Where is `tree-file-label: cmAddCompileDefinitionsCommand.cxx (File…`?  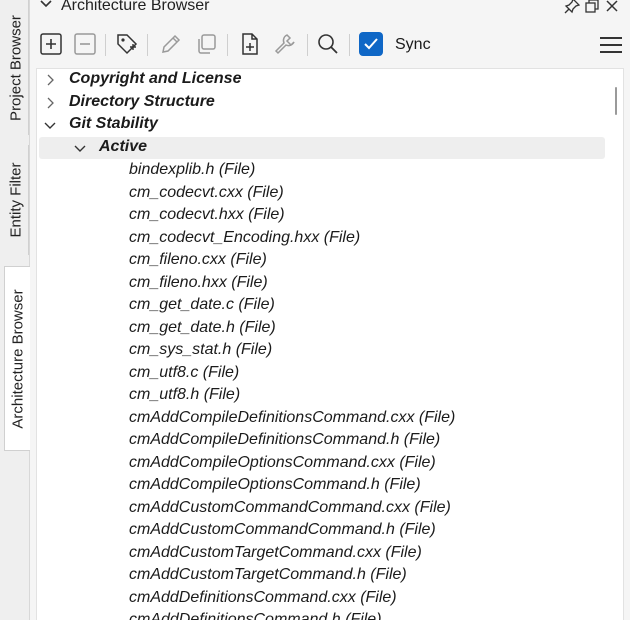
tree-file-label: cmAddCompileDefinitionsCommand.cxx (File… is located at coordinates (292, 417).